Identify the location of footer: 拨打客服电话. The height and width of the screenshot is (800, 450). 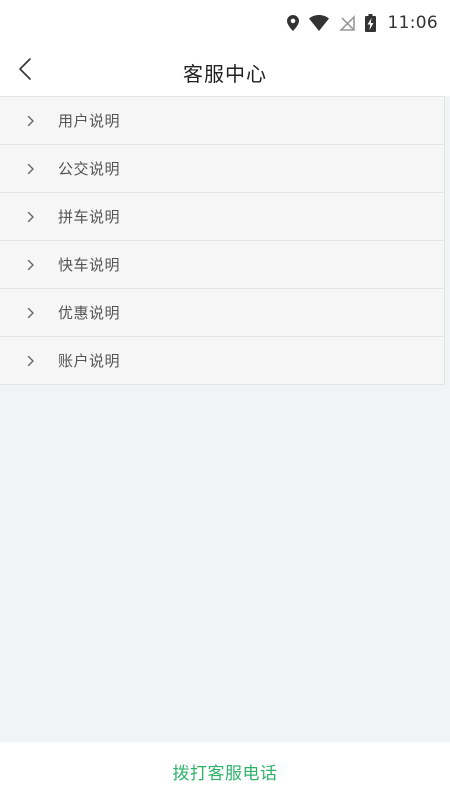
(225, 771).